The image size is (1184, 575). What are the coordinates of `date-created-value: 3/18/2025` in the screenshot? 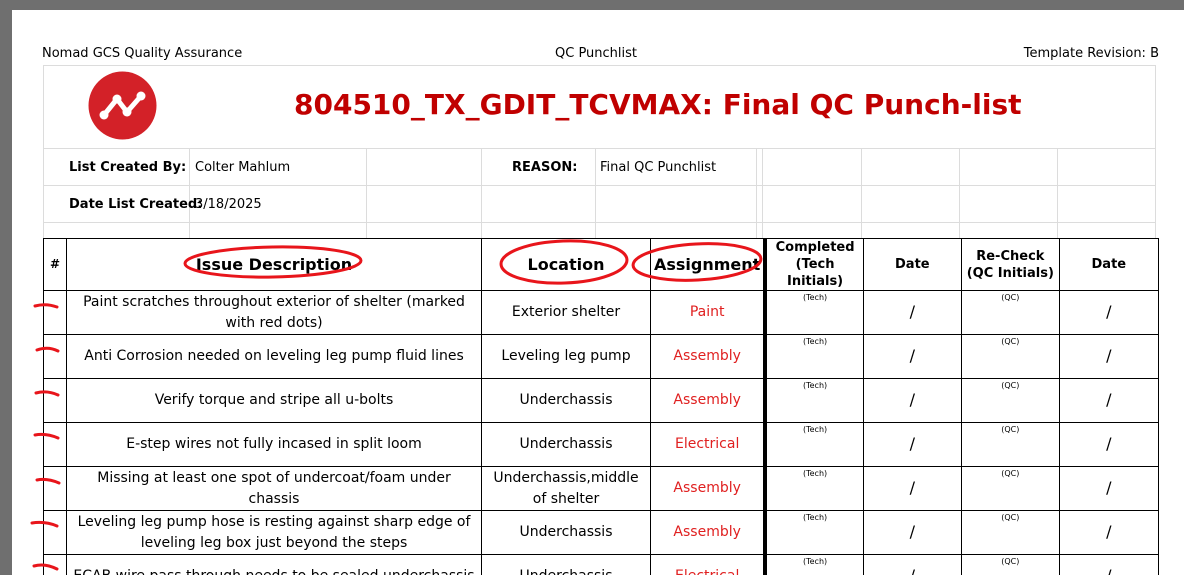 It's located at (228, 204).